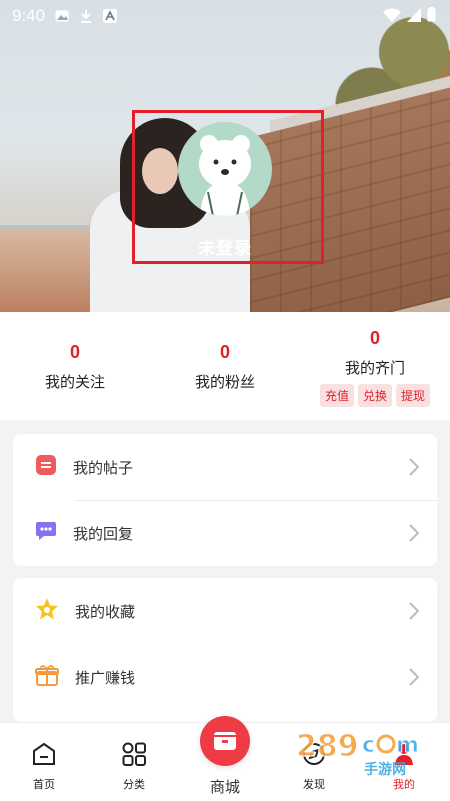 The width and height of the screenshot is (450, 801). What do you see at coordinates (414, 16) in the screenshot?
I see `signal-icon` at bounding box center [414, 16].